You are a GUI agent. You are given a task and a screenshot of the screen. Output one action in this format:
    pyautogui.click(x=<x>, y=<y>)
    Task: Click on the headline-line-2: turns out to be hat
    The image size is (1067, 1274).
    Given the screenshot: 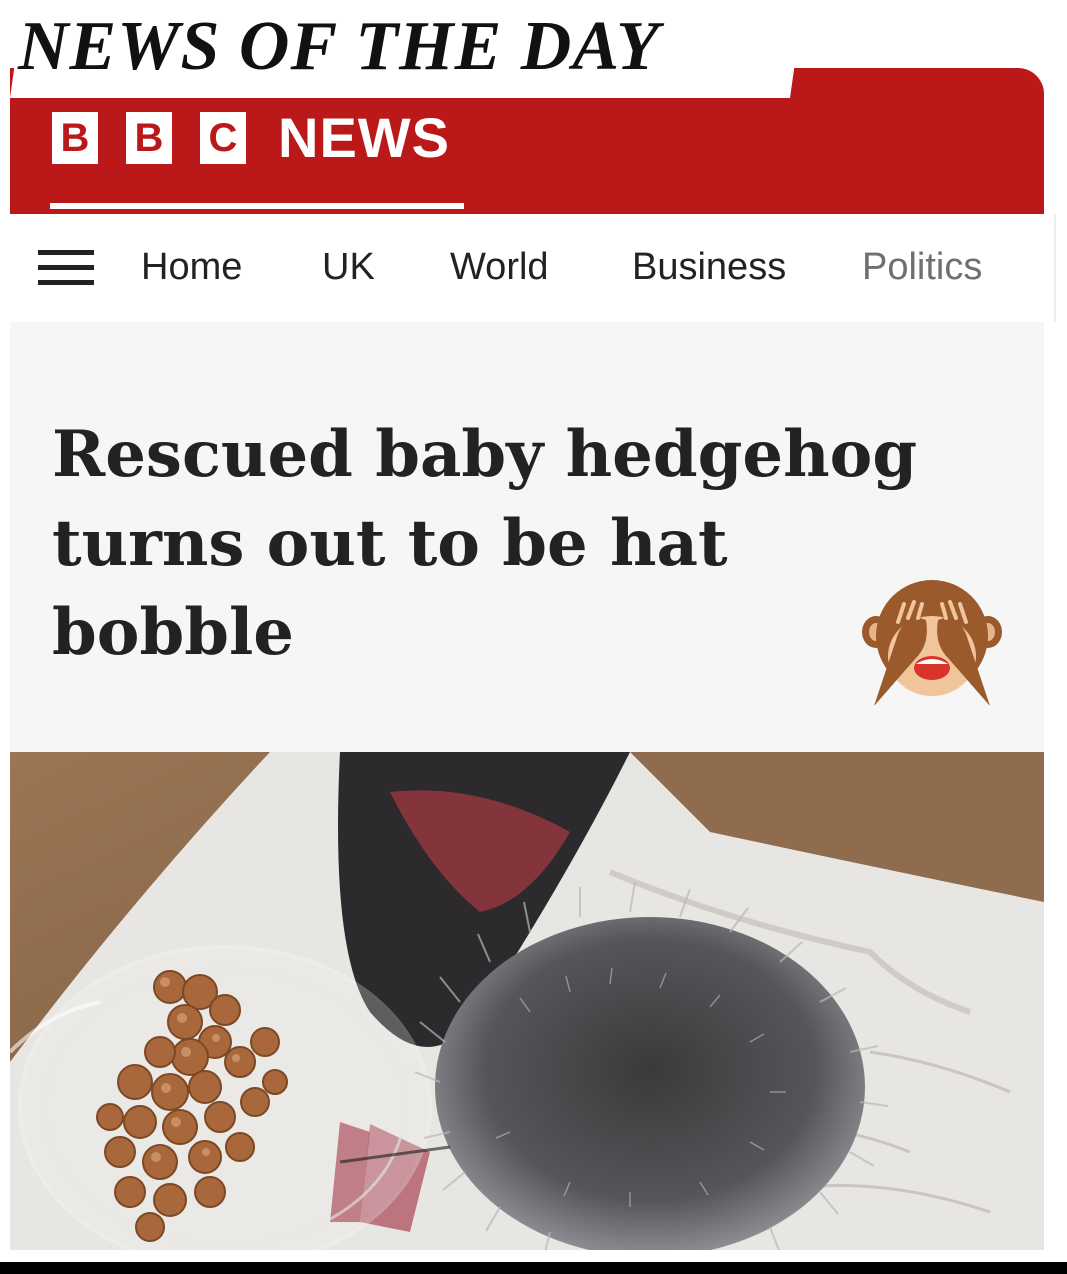 What is the action you would take?
    pyautogui.click(x=390, y=543)
    